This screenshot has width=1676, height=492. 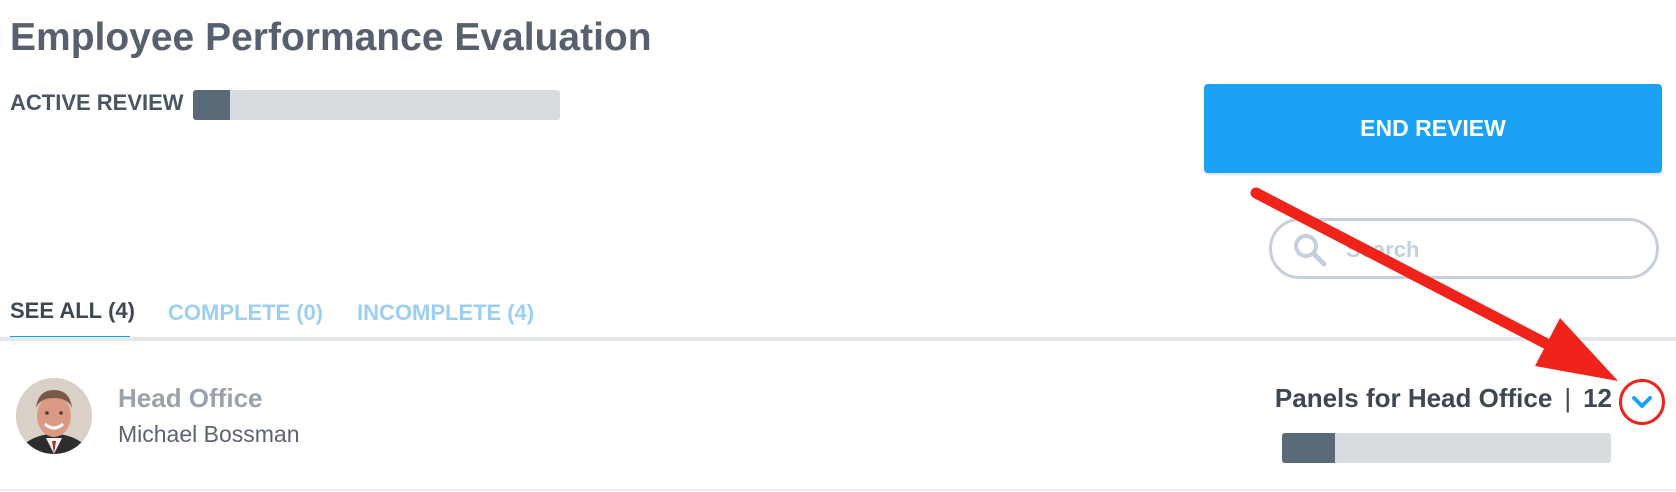 What do you see at coordinates (331, 37) in the screenshot?
I see `page-title: Employee Performance Evaluation` at bounding box center [331, 37].